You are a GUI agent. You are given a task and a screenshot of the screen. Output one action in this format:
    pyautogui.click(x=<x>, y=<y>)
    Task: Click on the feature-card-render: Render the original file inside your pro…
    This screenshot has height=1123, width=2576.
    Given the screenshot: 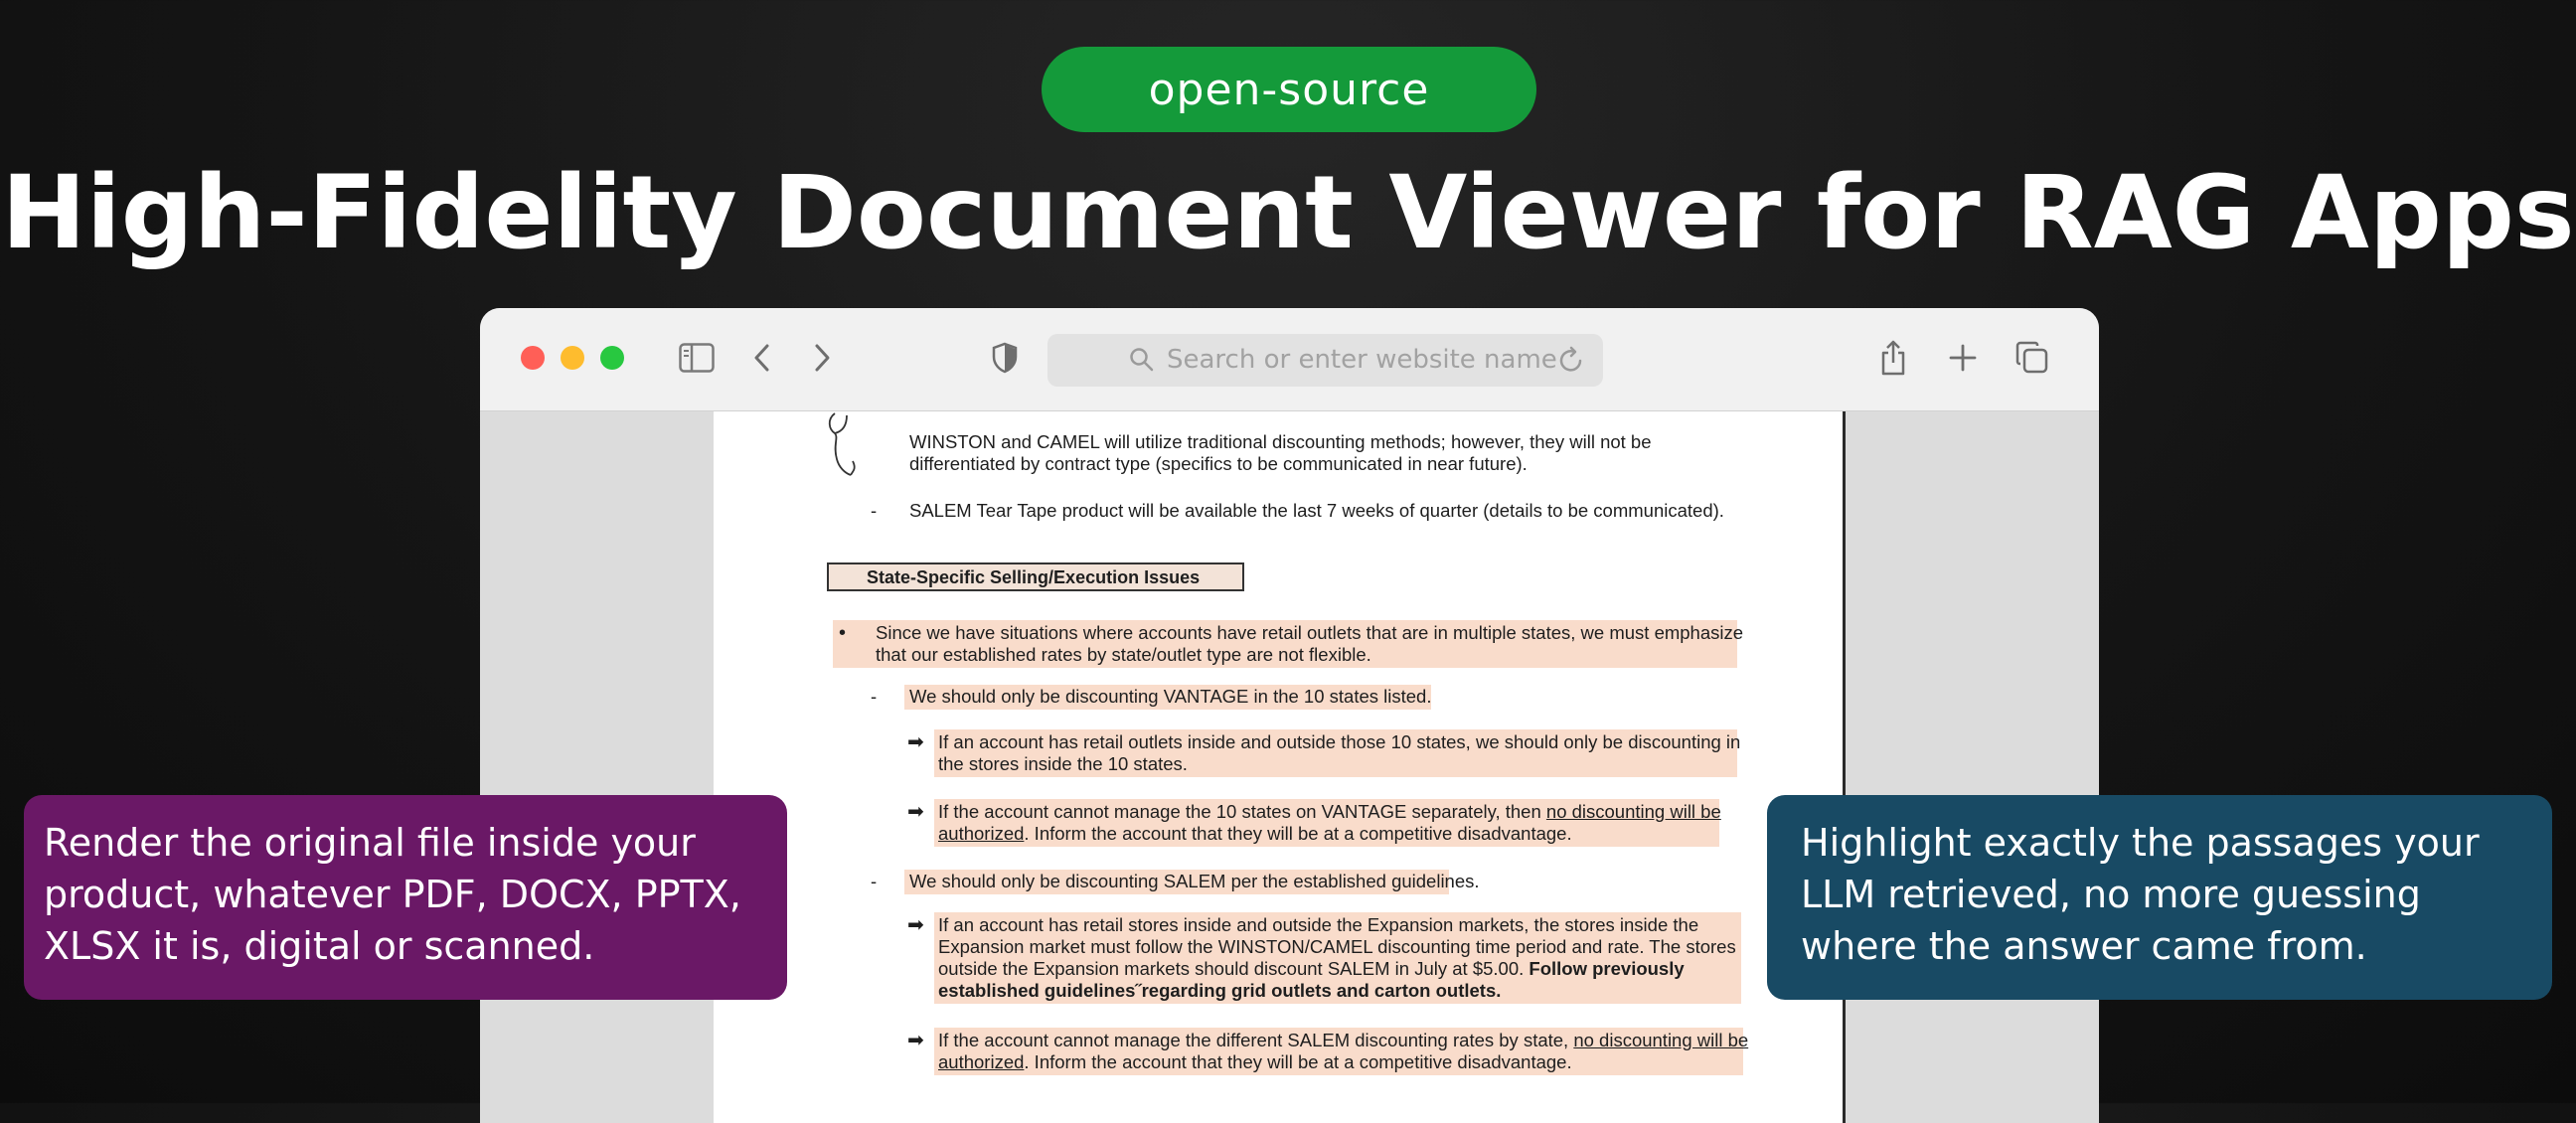 What is the action you would take?
    pyautogui.click(x=405, y=897)
    